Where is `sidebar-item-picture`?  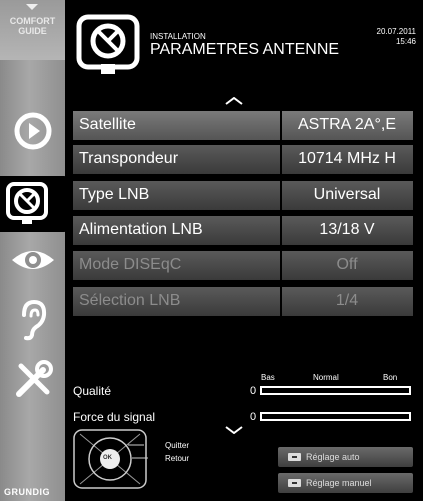
sidebar-item-picture is located at coordinates (32, 131).